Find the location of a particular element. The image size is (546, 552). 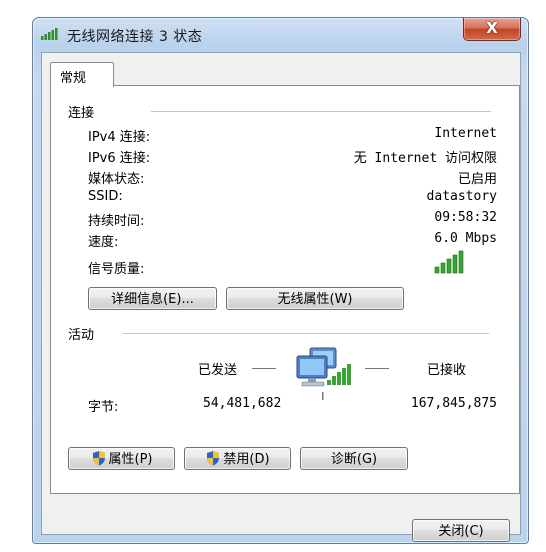

duration-value: 09:58:32 is located at coordinates (465, 217).